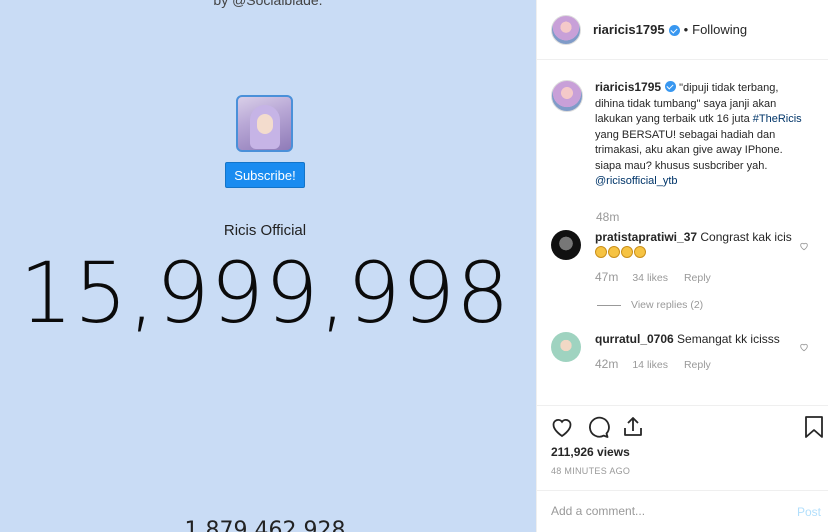 This screenshot has width=828, height=532. Describe the element at coordinates (265, 175) in the screenshot. I see `image-subscribe-button: Subscribe!` at that location.